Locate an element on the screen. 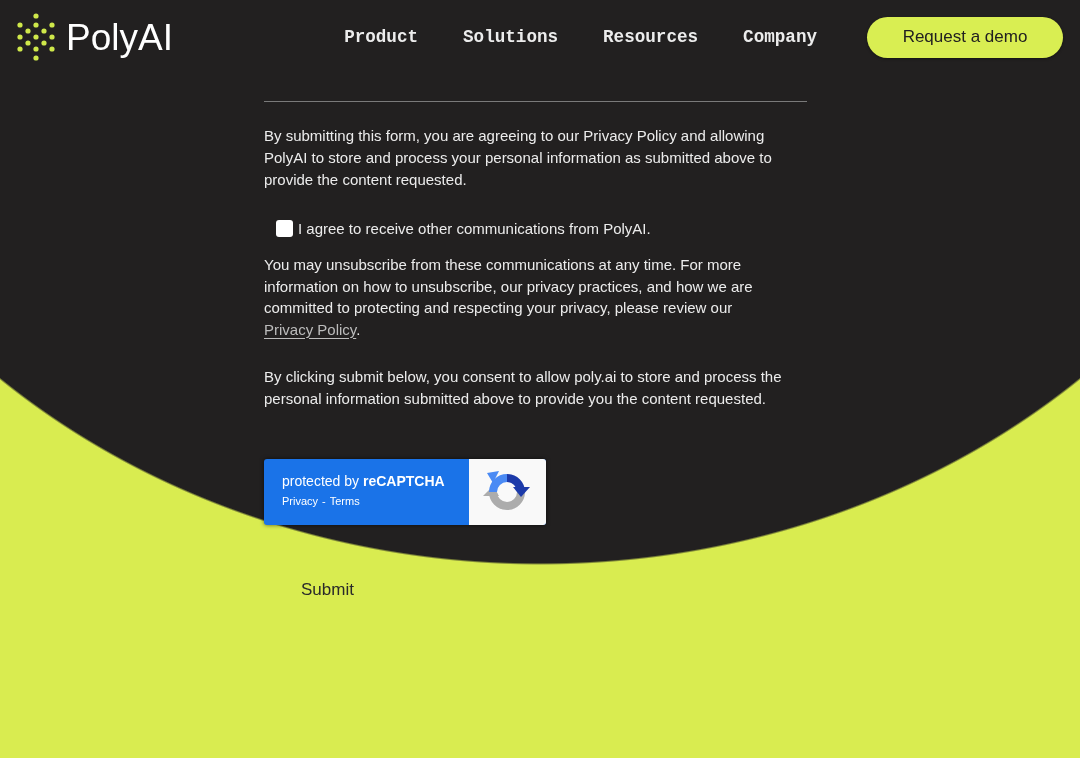 Image resolution: width=1080 pixels, height=758 pixels. request-demo-button: Request a demo is located at coordinates (965, 37).